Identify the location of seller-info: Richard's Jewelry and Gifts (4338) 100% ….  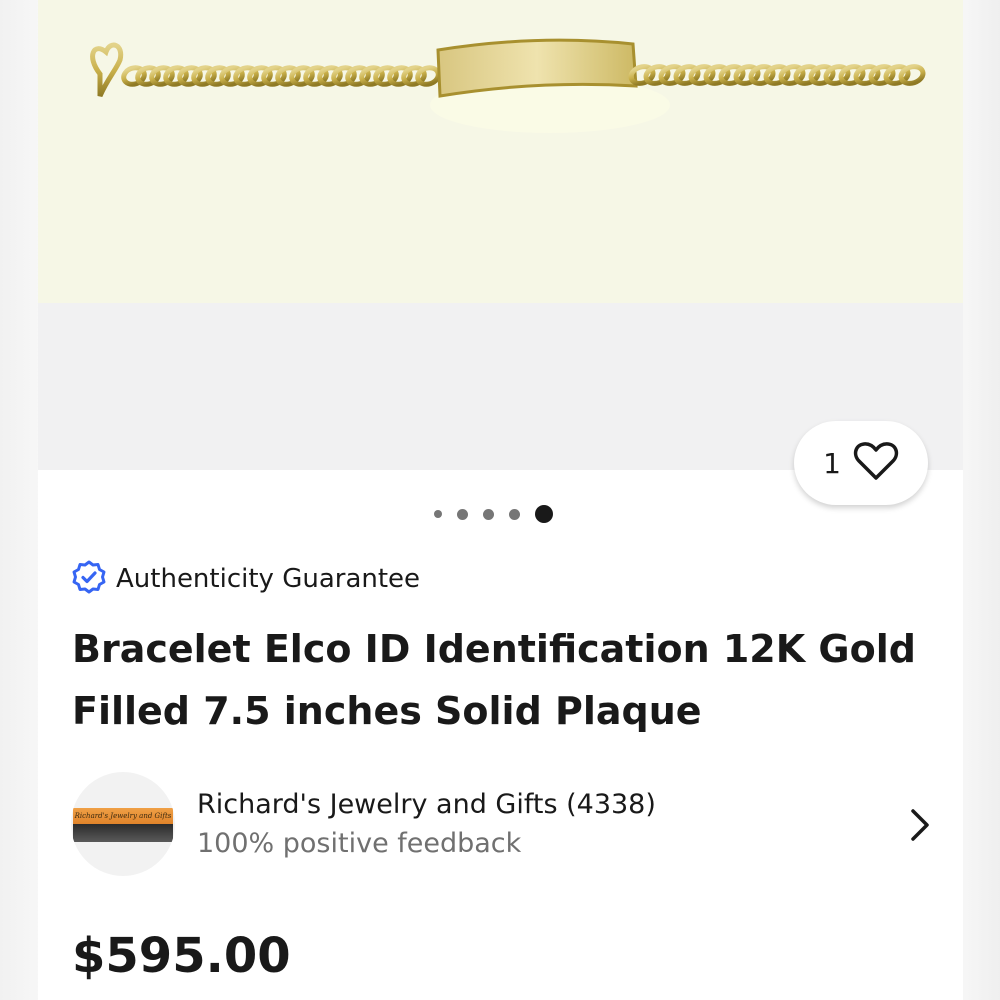
(426, 824).